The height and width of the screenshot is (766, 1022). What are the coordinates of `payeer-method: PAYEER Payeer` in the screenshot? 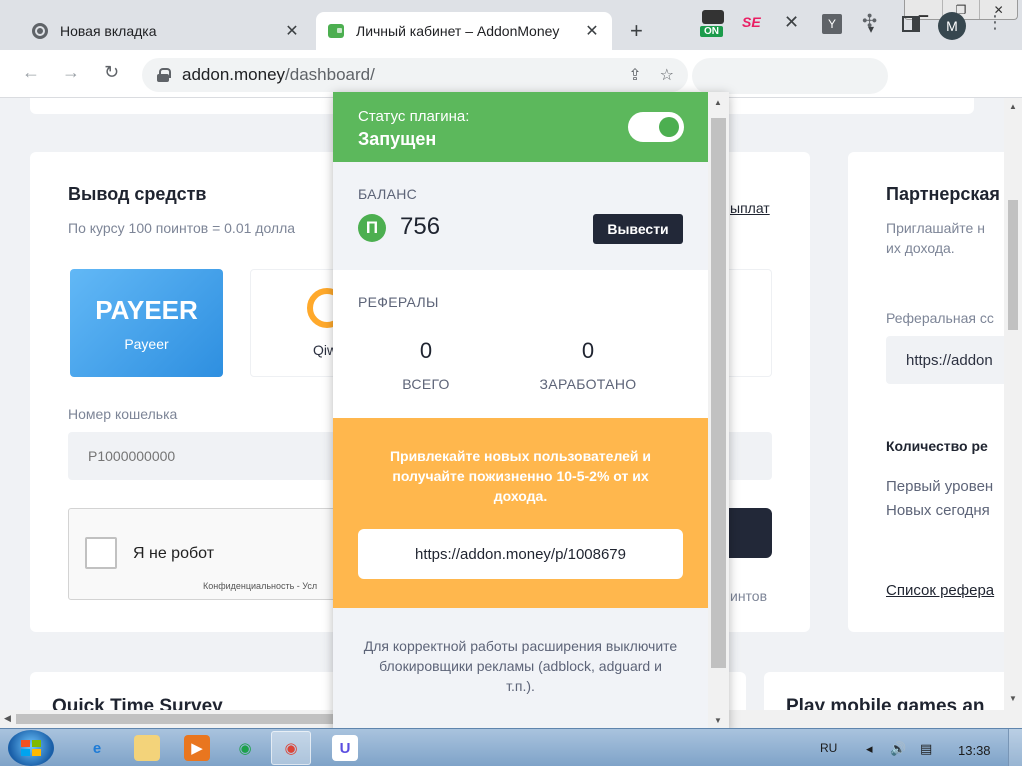 It's located at (146, 323).